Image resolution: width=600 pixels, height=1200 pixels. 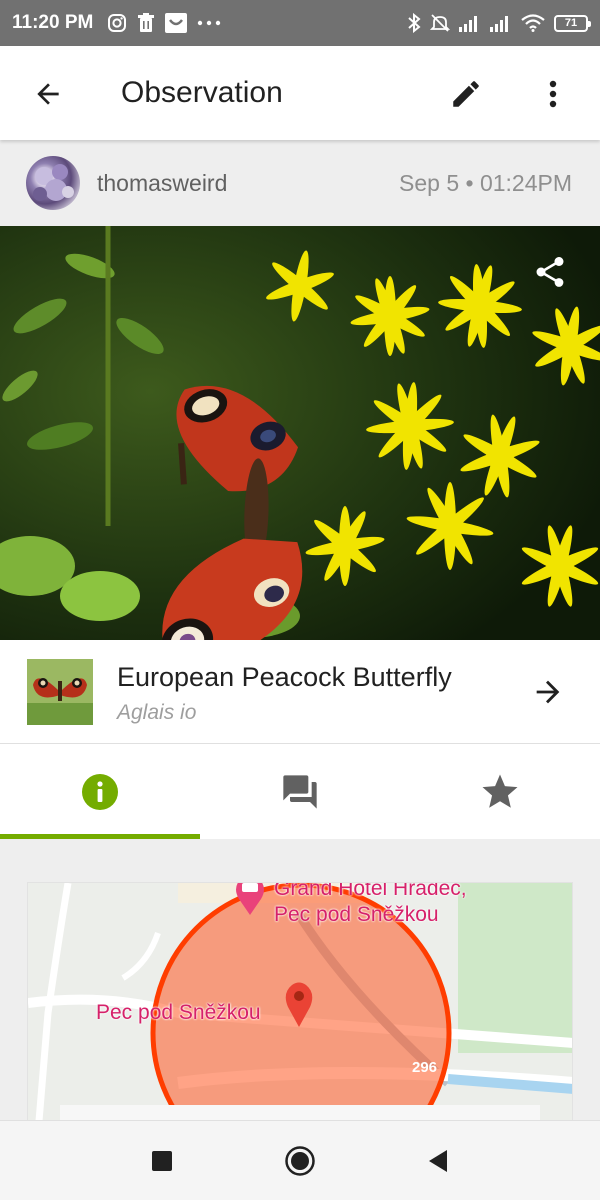 I want to click on tab-comments, so click(x=300, y=792).